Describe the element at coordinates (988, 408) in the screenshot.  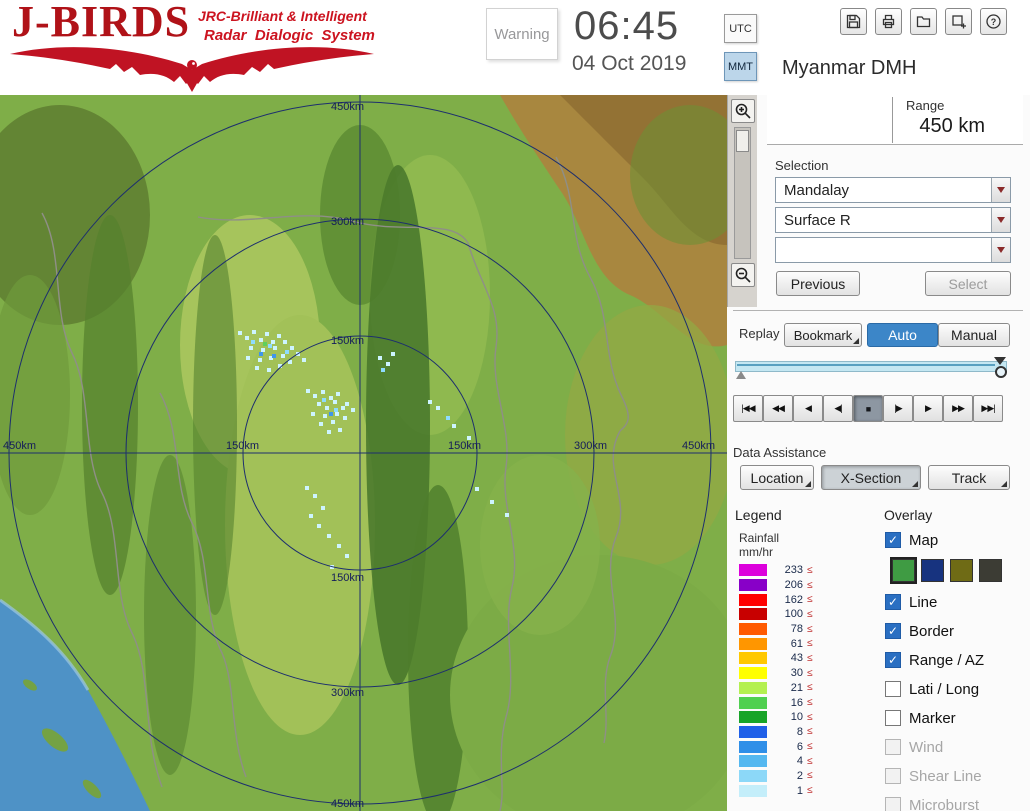
I see `playback-skip-end-button: ▶▶|` at that location.